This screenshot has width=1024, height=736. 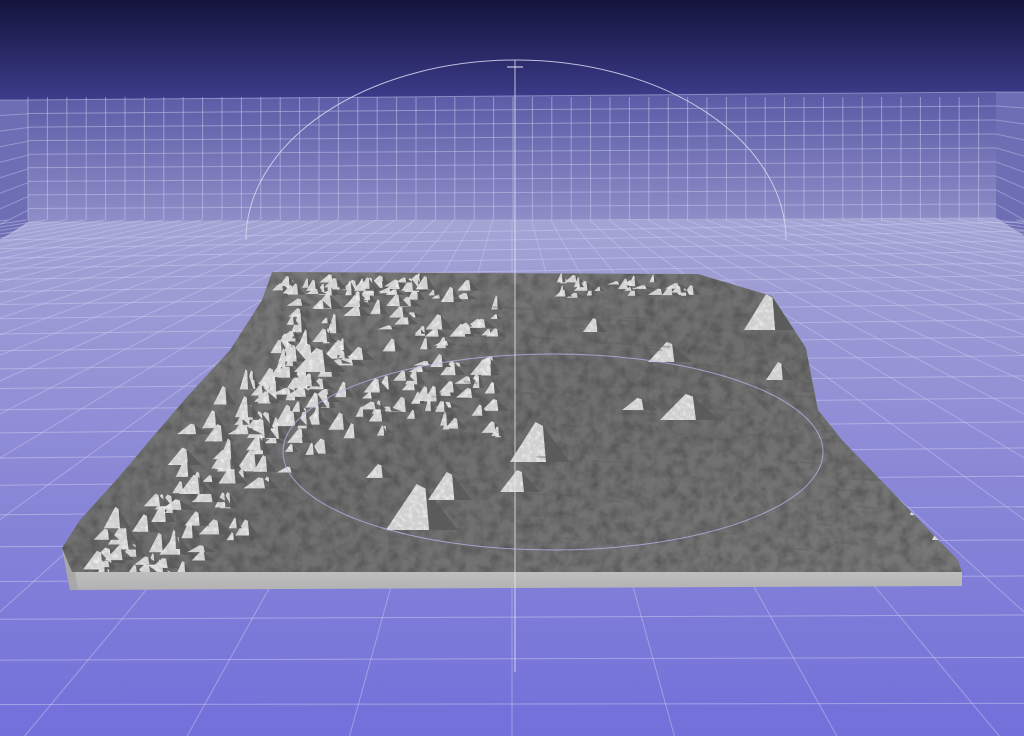 What do you see at coordinates (512, 50) in the screenshot?
I see `sky-background` at bounding box center [512, 50].